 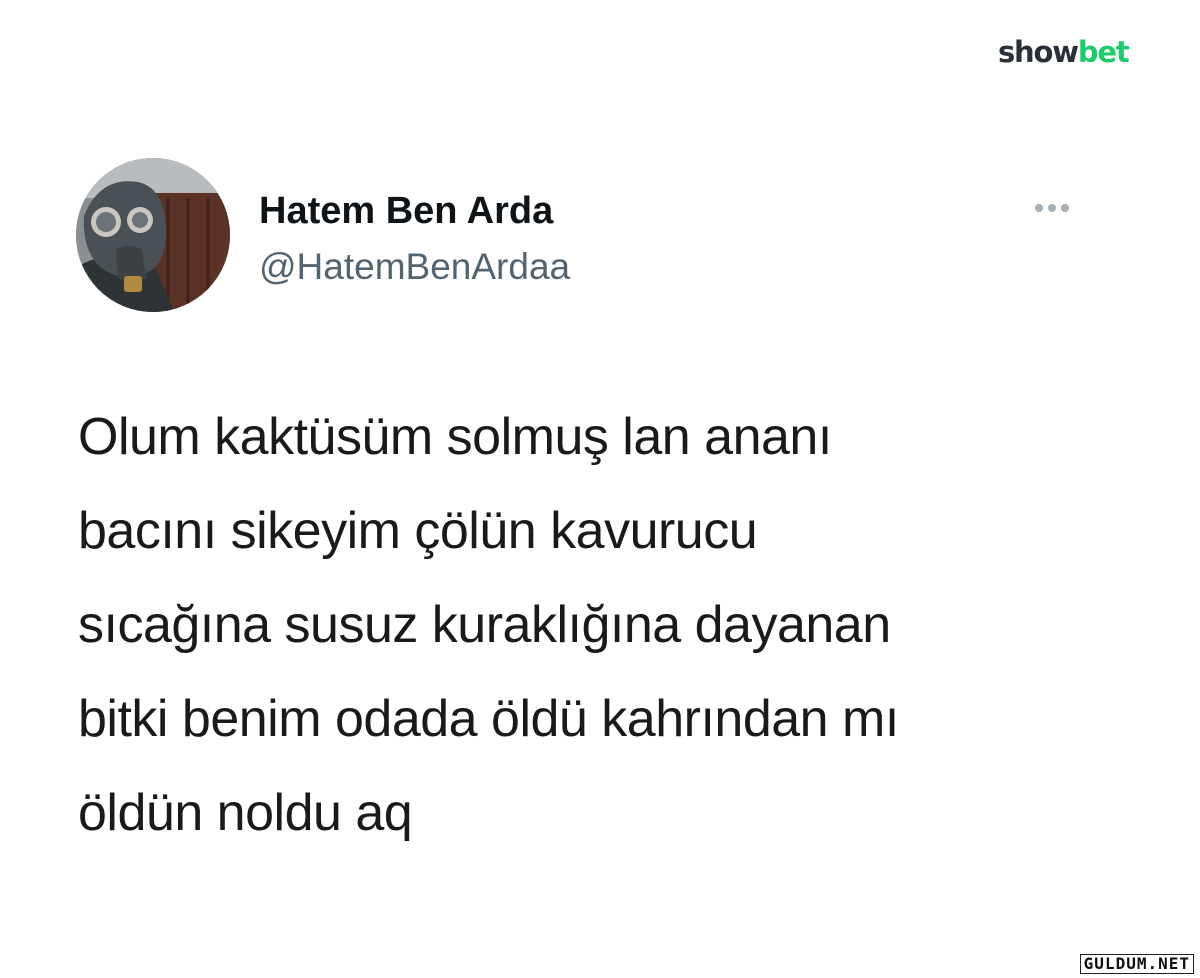 I want to click on showbet-watermark: showbet, so click(x=1064, y=52).